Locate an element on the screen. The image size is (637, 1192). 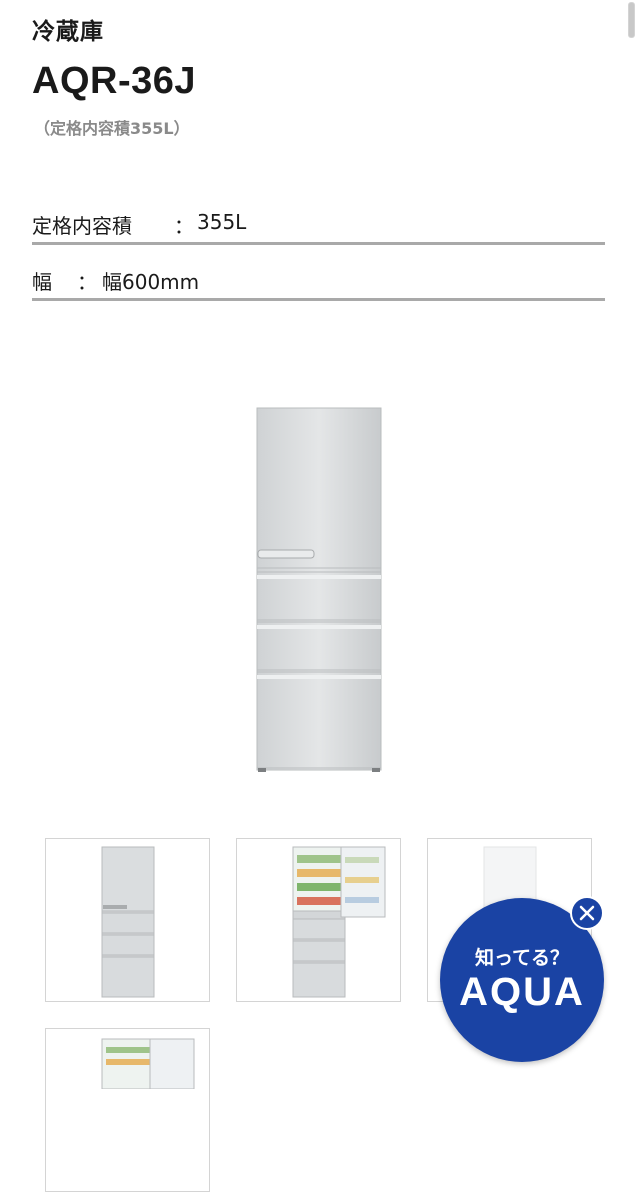
product-category: 冷蔵庫 is located at coordinates (68, 32).